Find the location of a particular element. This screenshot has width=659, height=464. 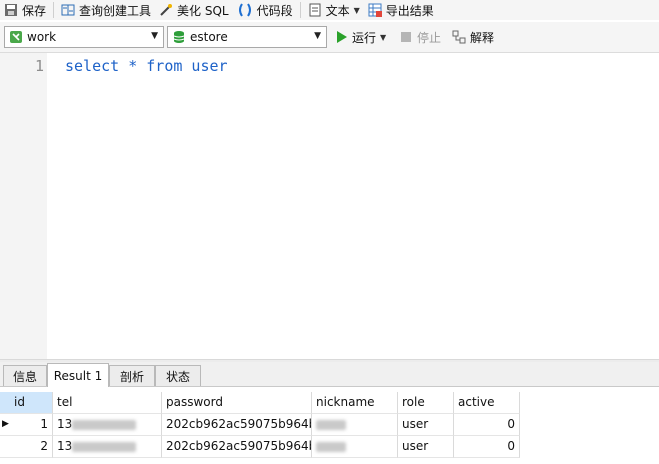

export-results-label: 导出结果 is located at coordinates (409, 10).